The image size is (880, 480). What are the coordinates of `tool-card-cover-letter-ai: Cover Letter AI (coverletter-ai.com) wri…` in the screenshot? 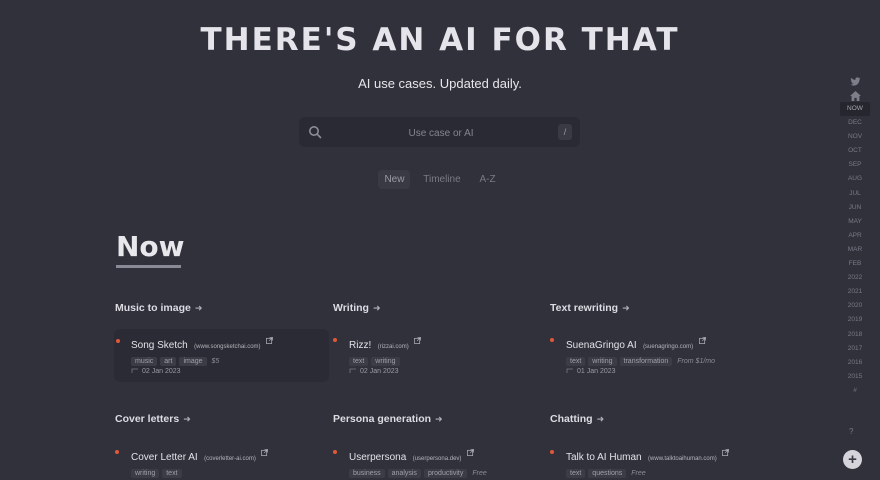 It's located at (220, 460).